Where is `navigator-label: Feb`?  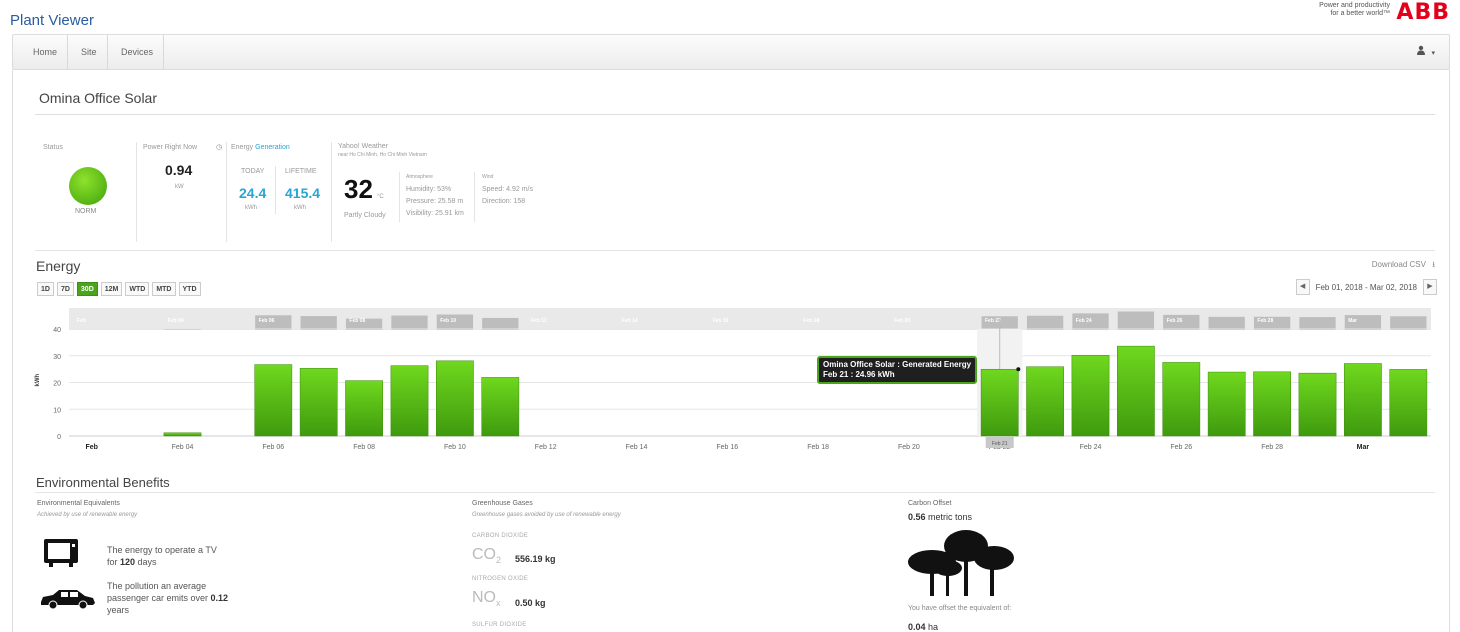 navigator-label: Feb is located at coordinates (81, 321).